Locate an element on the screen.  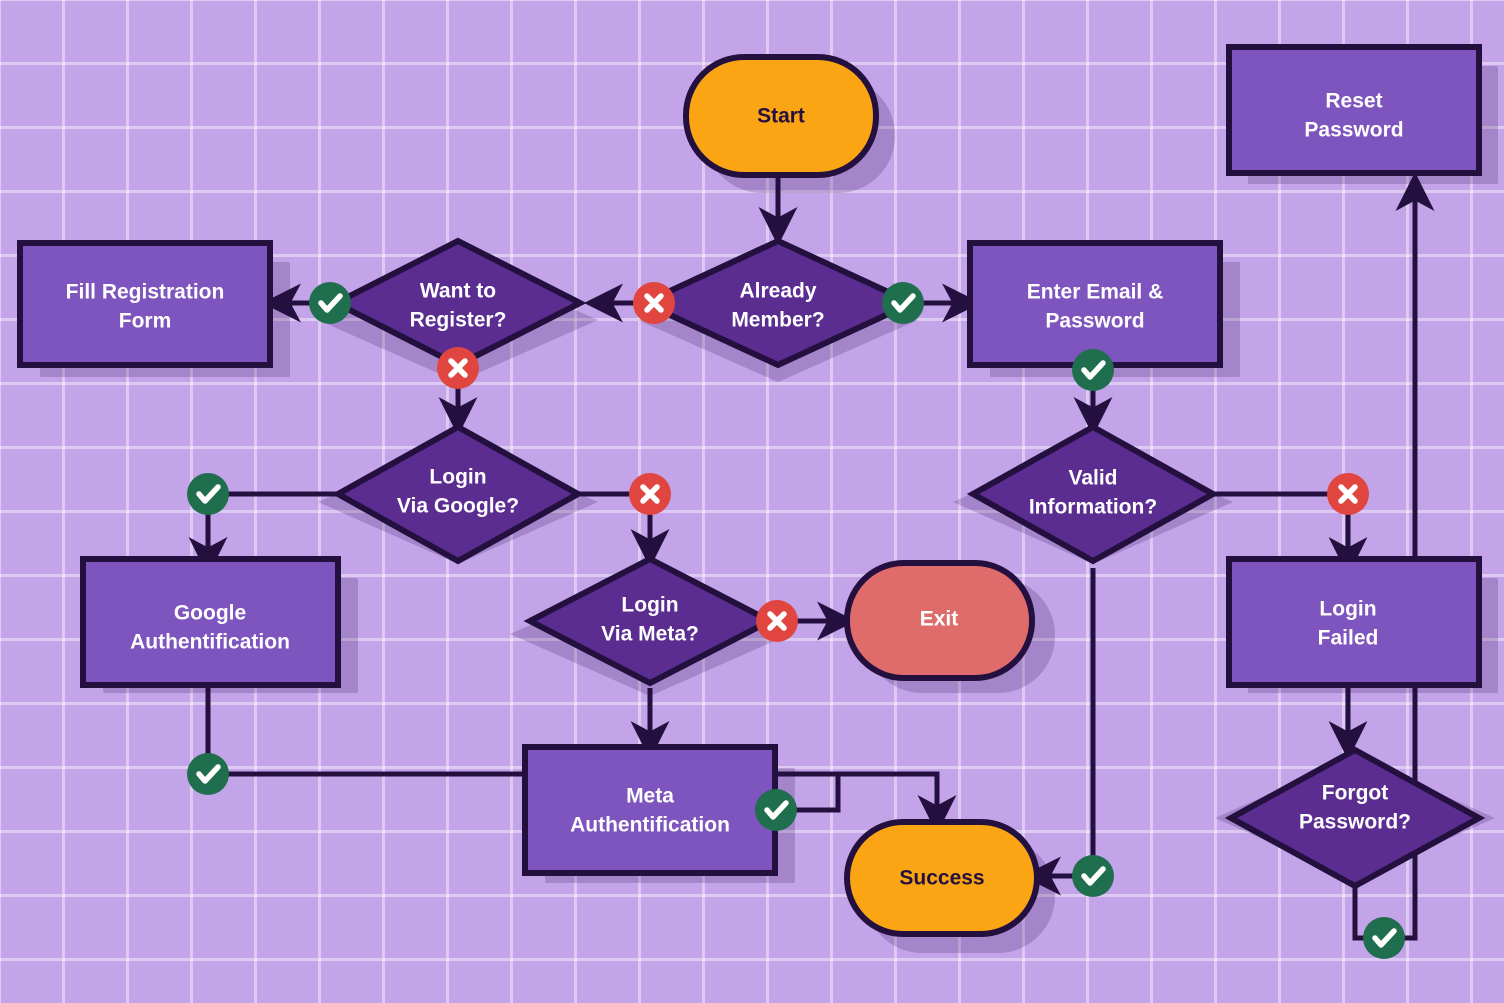
node-success: Success is located at coordinates (942, 878).